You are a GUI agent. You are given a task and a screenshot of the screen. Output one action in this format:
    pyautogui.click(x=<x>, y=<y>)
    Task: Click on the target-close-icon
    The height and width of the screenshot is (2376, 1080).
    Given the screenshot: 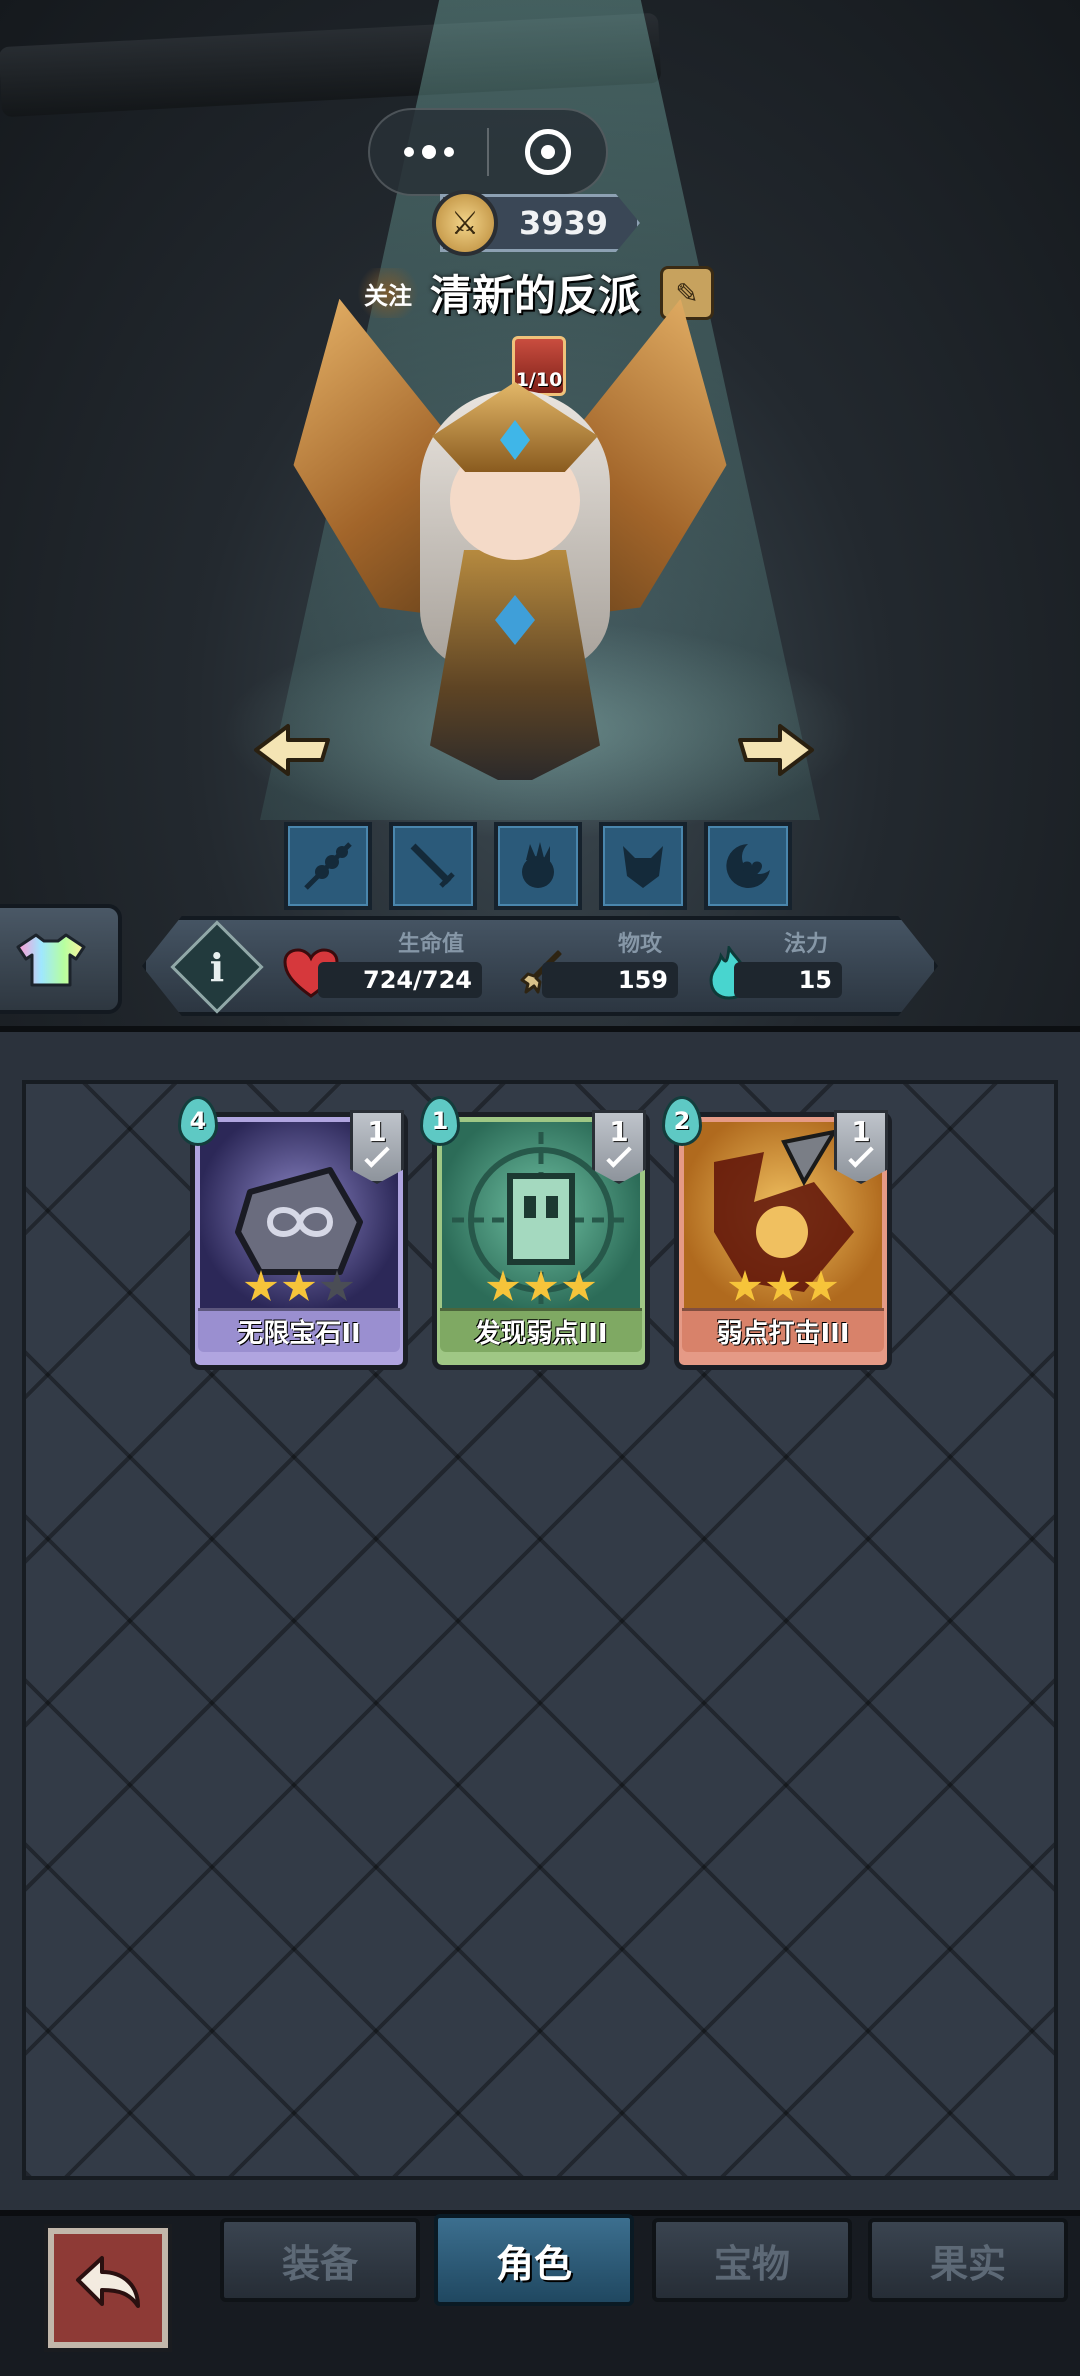 What is the action you would take?
    pyautogui.click(x=547, y=152)
    